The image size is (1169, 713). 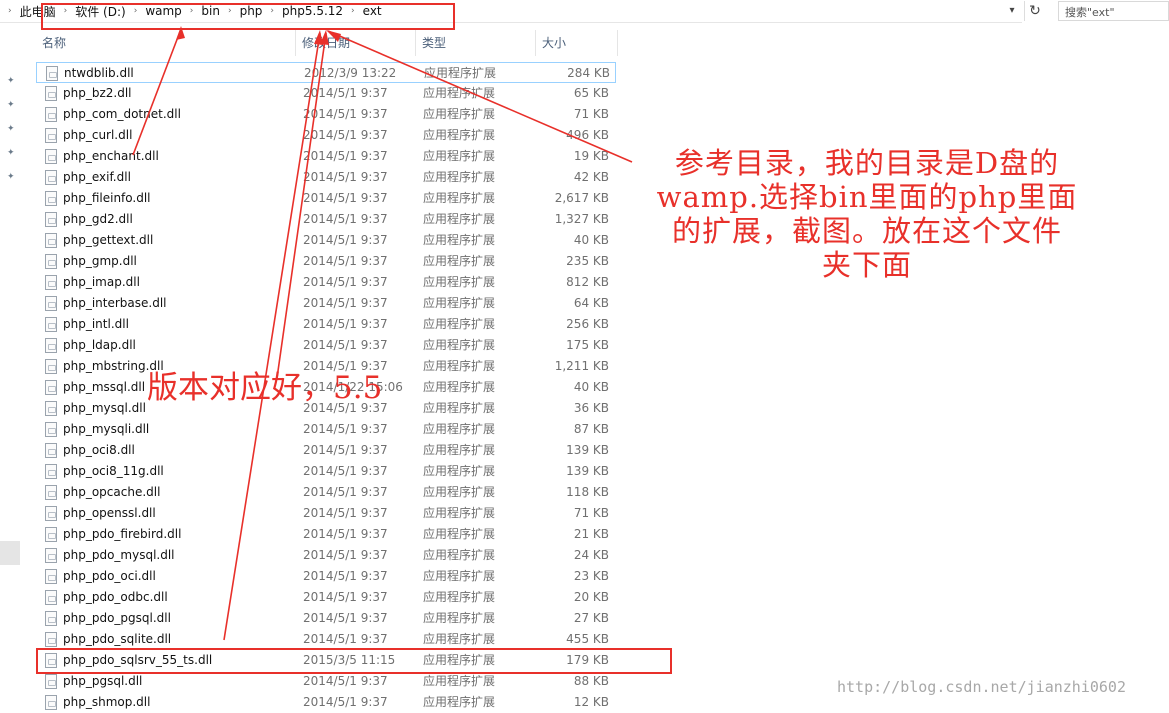 What do you see at coordinates (11, 366) in the screenshot?
I see `navigation-pane: ✦ ✦ ✦ ✦ ✦` at bounding box center [11, 366].